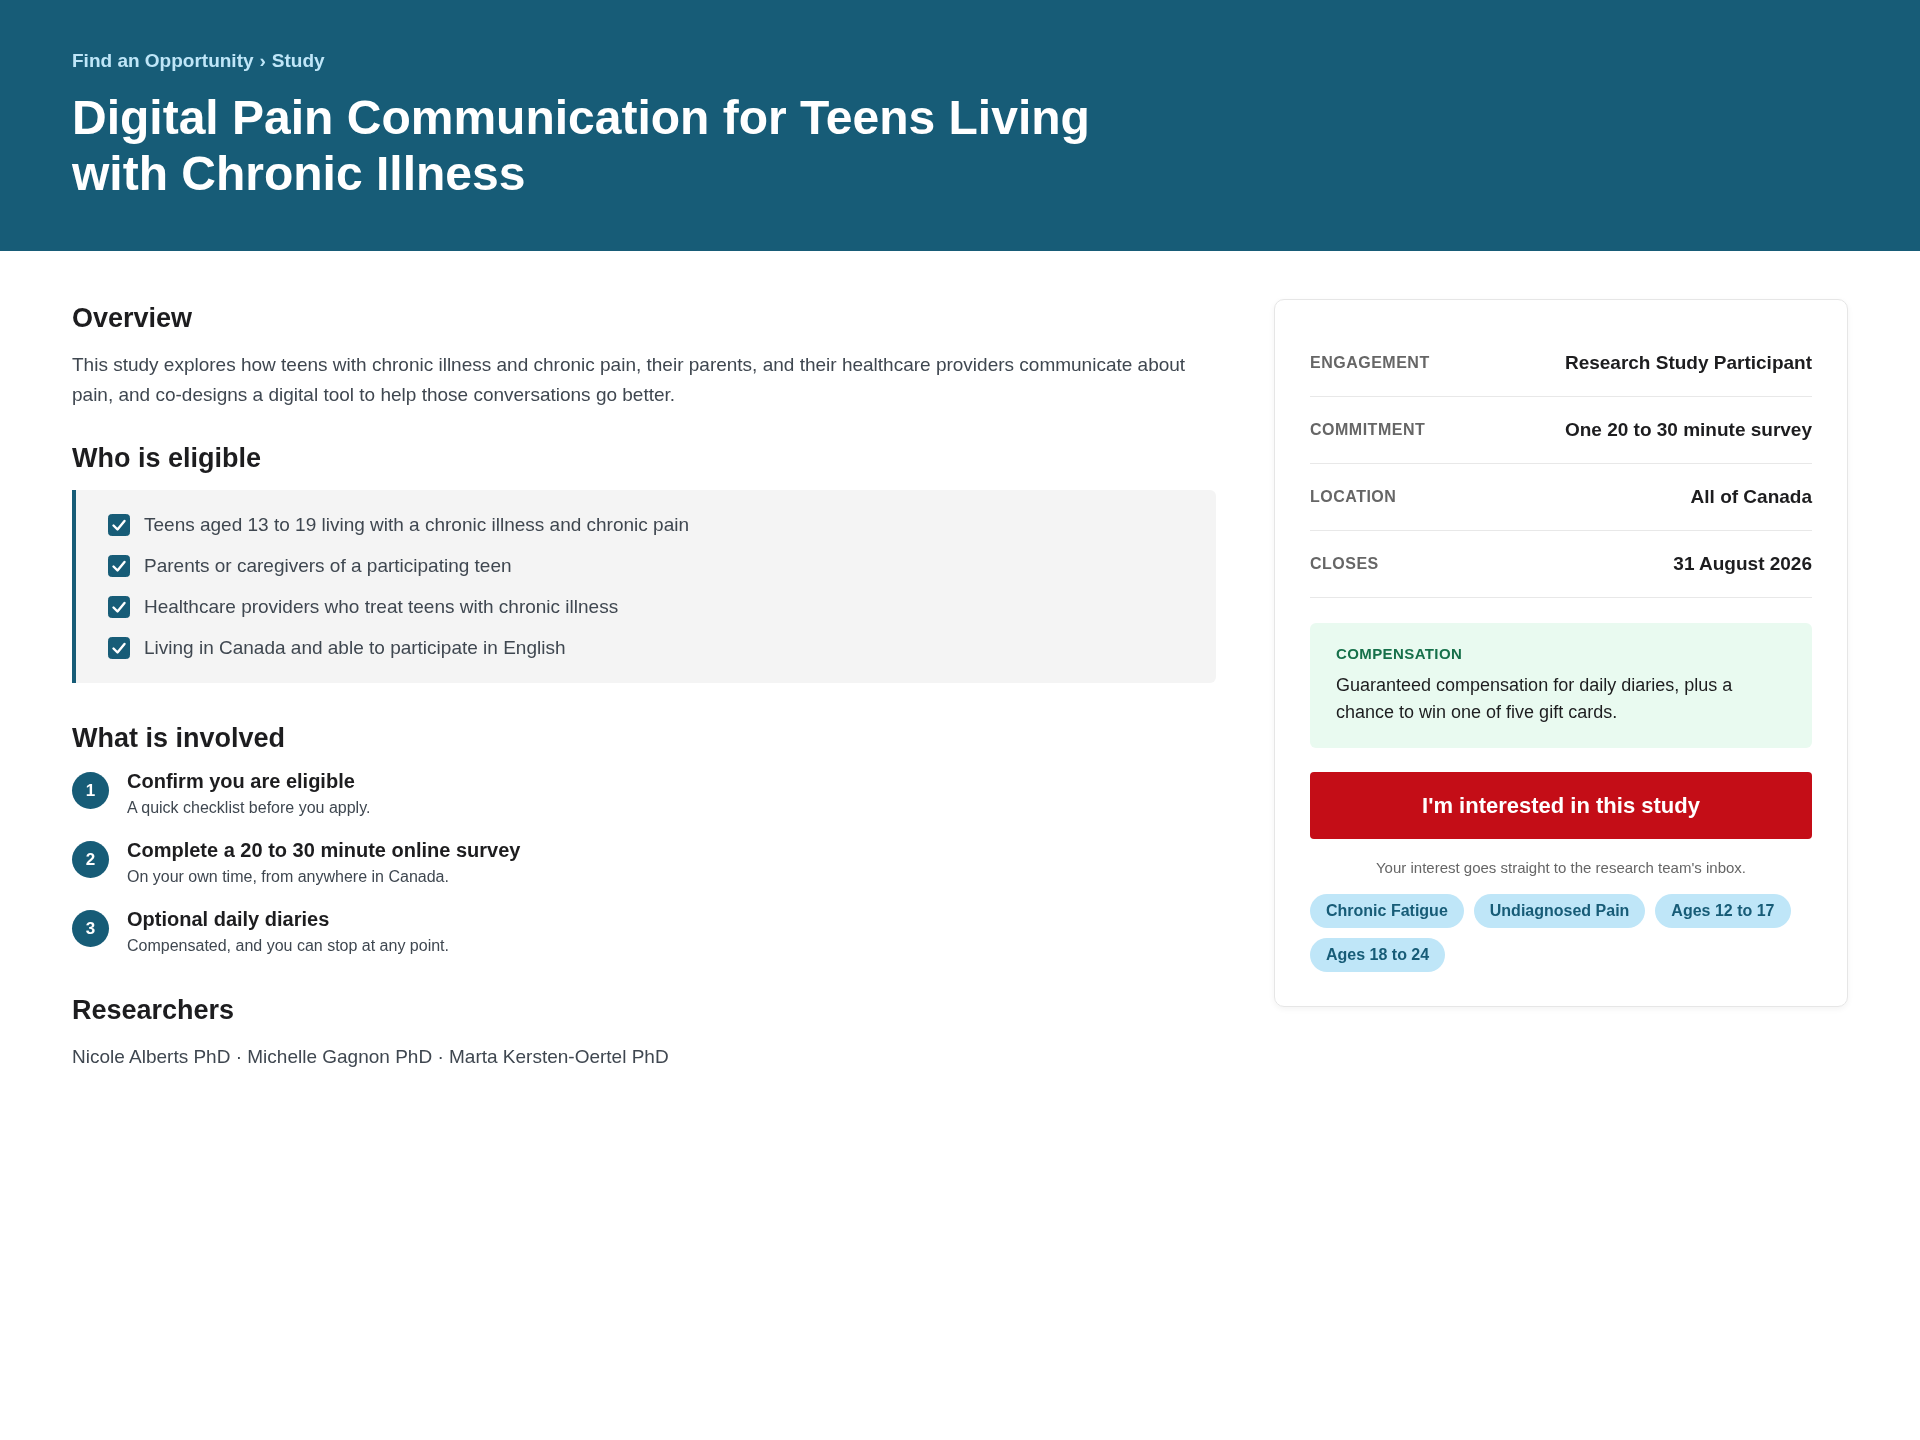 This screenshot has width=1920, height=1440. Describe the element at coordinates (90, 860) in the screenshot. I see `step-number: 2` at that location.